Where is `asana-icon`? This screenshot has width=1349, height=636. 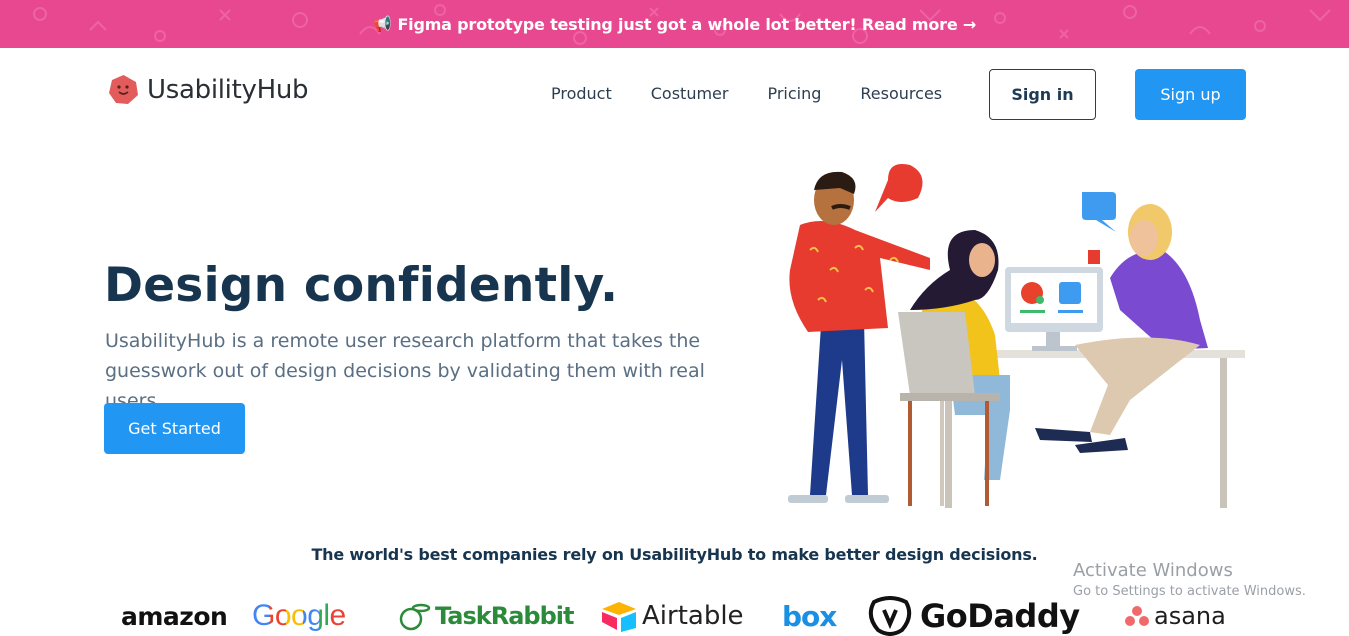
asana-icon is located at coordinates (1137, 616).